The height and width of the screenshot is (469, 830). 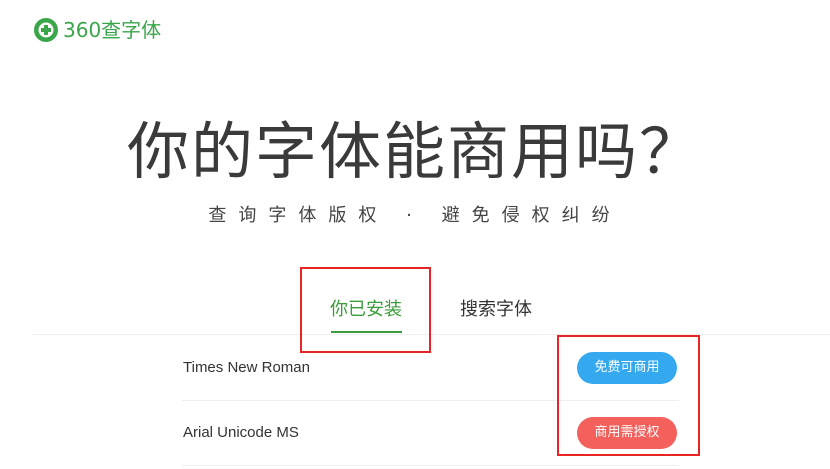 I want to click on brand-logo: 360查字体, so click(x=97, y=30).